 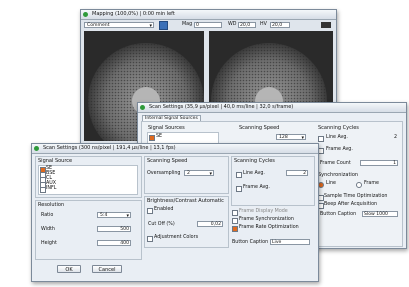 I want to click on line-sync-label: Line, so click(x=331, y=183).